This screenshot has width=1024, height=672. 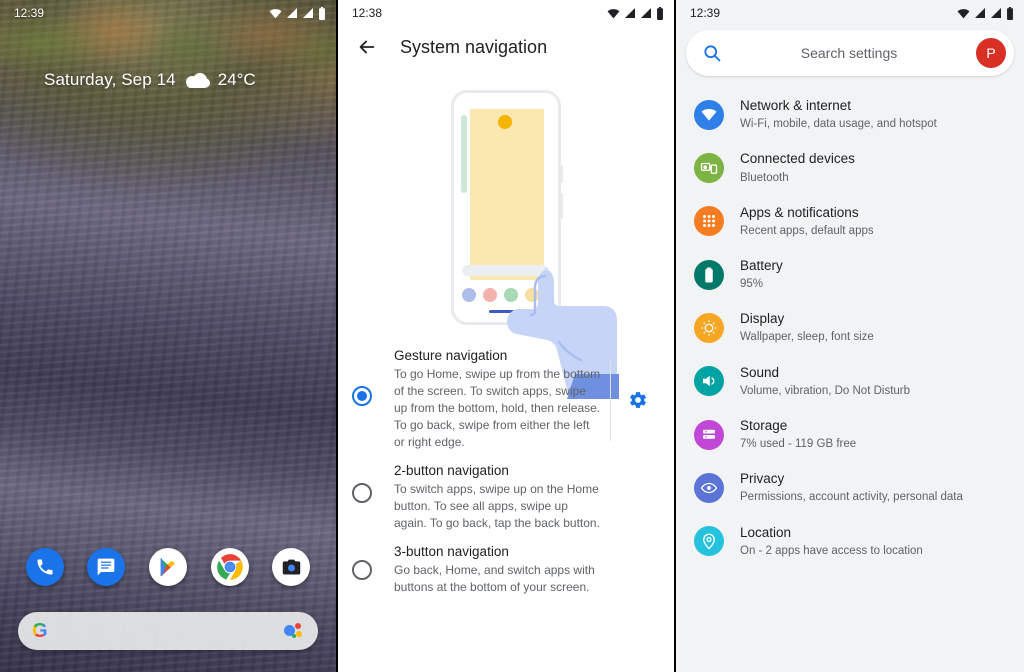 What do you see at coordinates (796, 105) in the screenshot?
I see `settings-item-title: Network & internet` at bounding box center [796, 105].